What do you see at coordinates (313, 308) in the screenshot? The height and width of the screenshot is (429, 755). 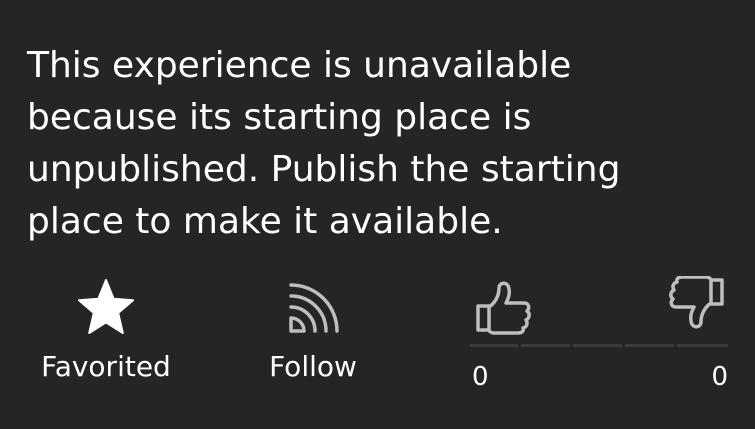 I see `follow-feed-icon` at bounding box center [313, 308].